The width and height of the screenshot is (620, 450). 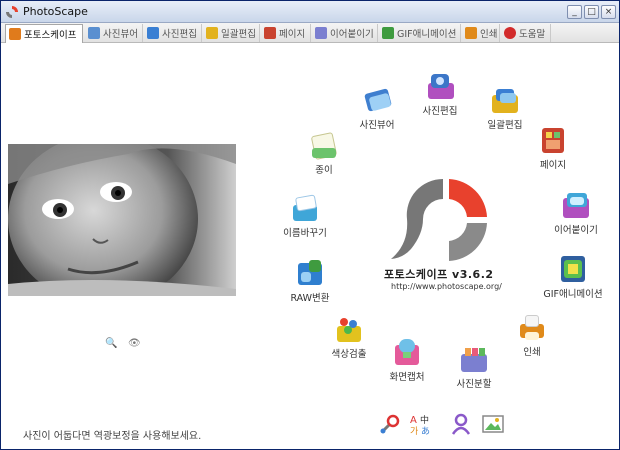 I want to click on launcher-screen-capture: 화면캡처, so click(x=407, y=360).